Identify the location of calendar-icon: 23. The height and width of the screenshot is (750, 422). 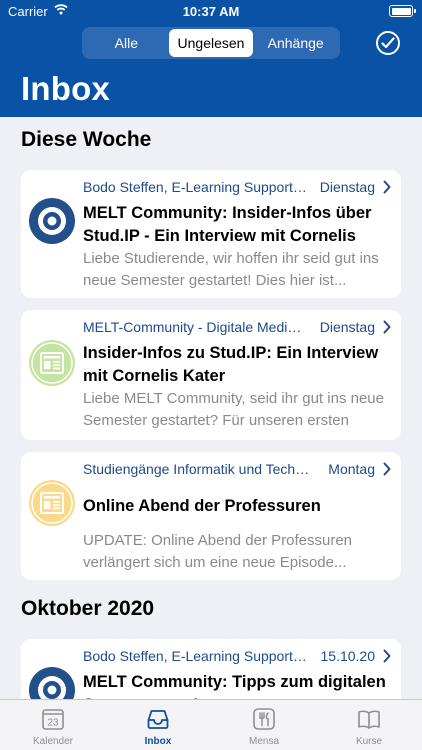
(53, 719).